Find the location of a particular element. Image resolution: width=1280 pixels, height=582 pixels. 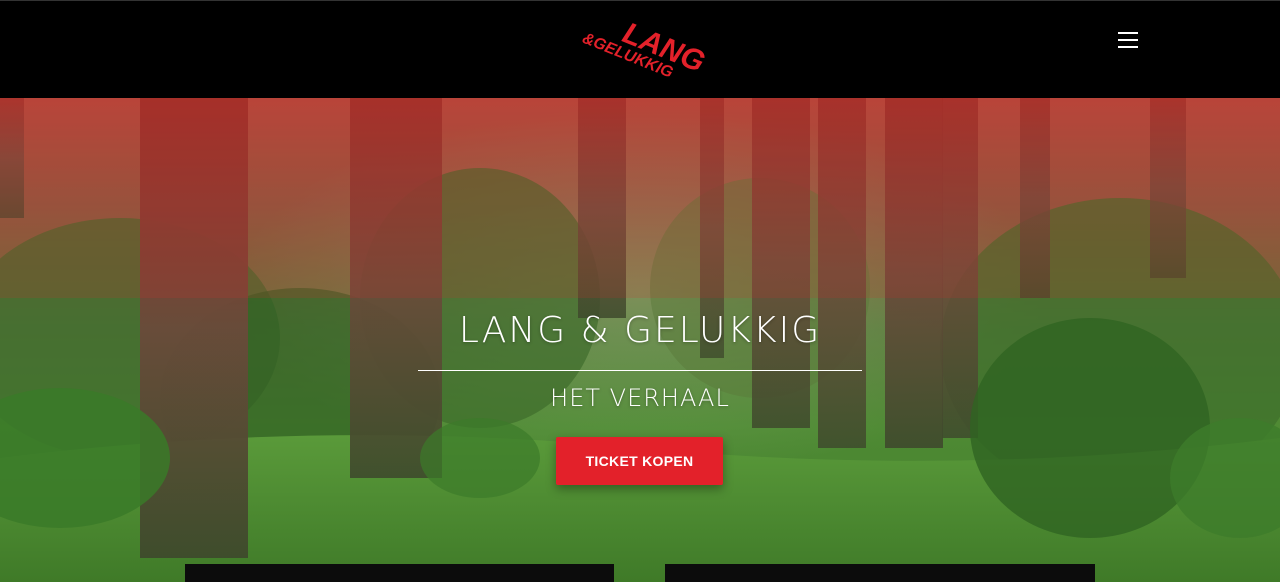

content-card-right is located at coordinates (880, 573).